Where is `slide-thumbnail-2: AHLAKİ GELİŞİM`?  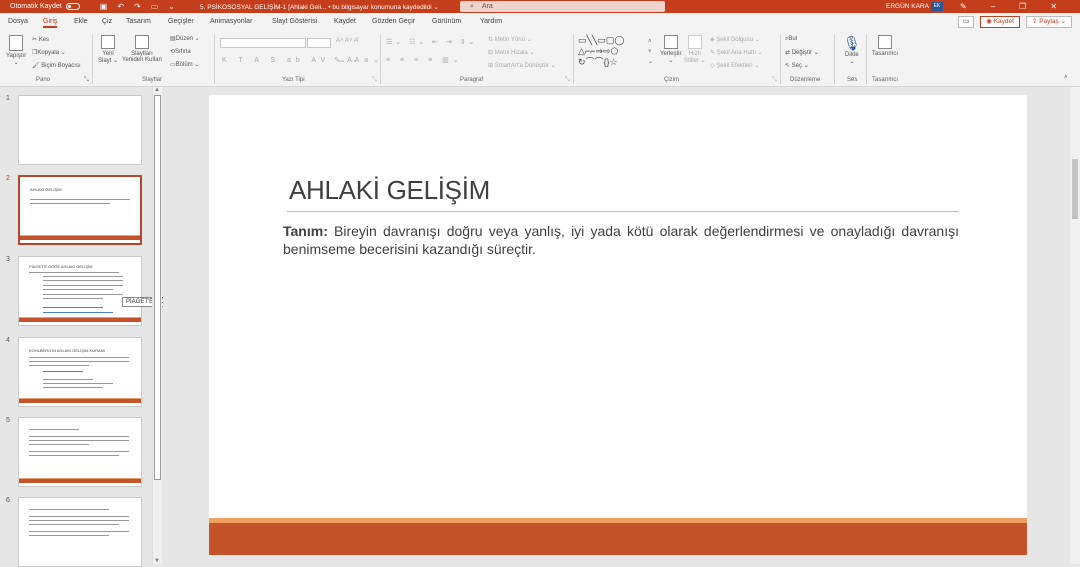 slide-thumbnail-2: AHLAKİ GELİŞİM is located at coordinates (80, 210).